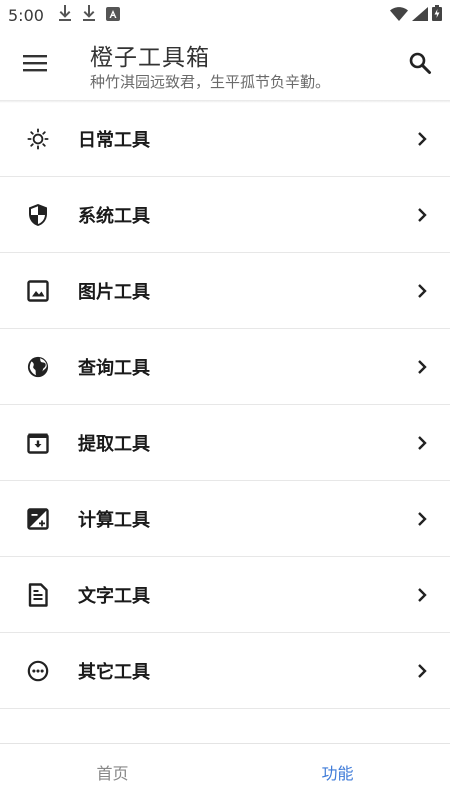 The image size is (450, 800). I want to click on app-bar: 橙子工具箱 种竹淇园远致君，生平孤节负辛勤。, so click(225, 65).